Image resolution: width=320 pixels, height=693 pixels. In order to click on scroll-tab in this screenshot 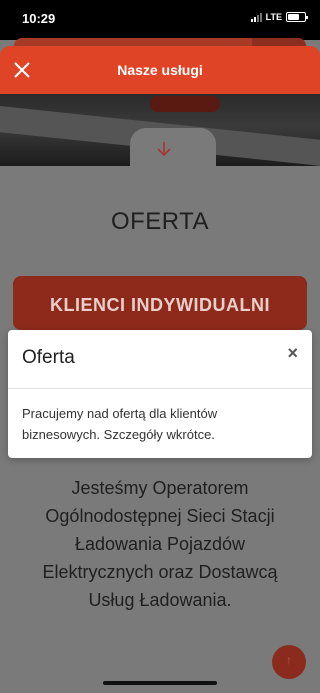, I will do `click(173, 149)`.